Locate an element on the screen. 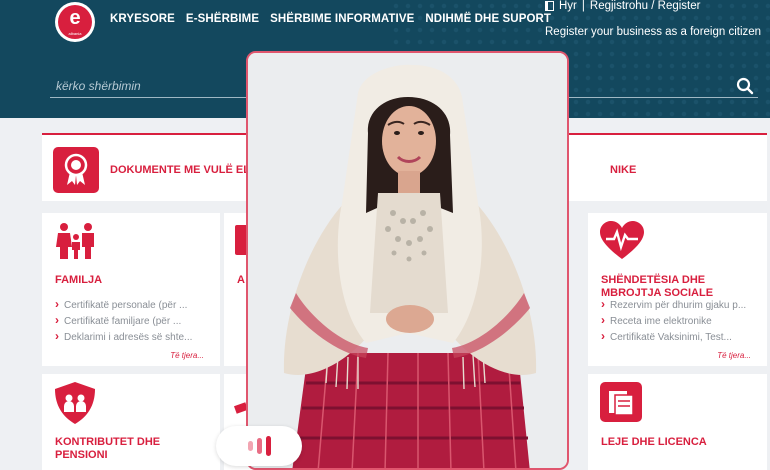 The image size is (770, 470). banner-title-end: NIKE is located at coordinates (623, 170).